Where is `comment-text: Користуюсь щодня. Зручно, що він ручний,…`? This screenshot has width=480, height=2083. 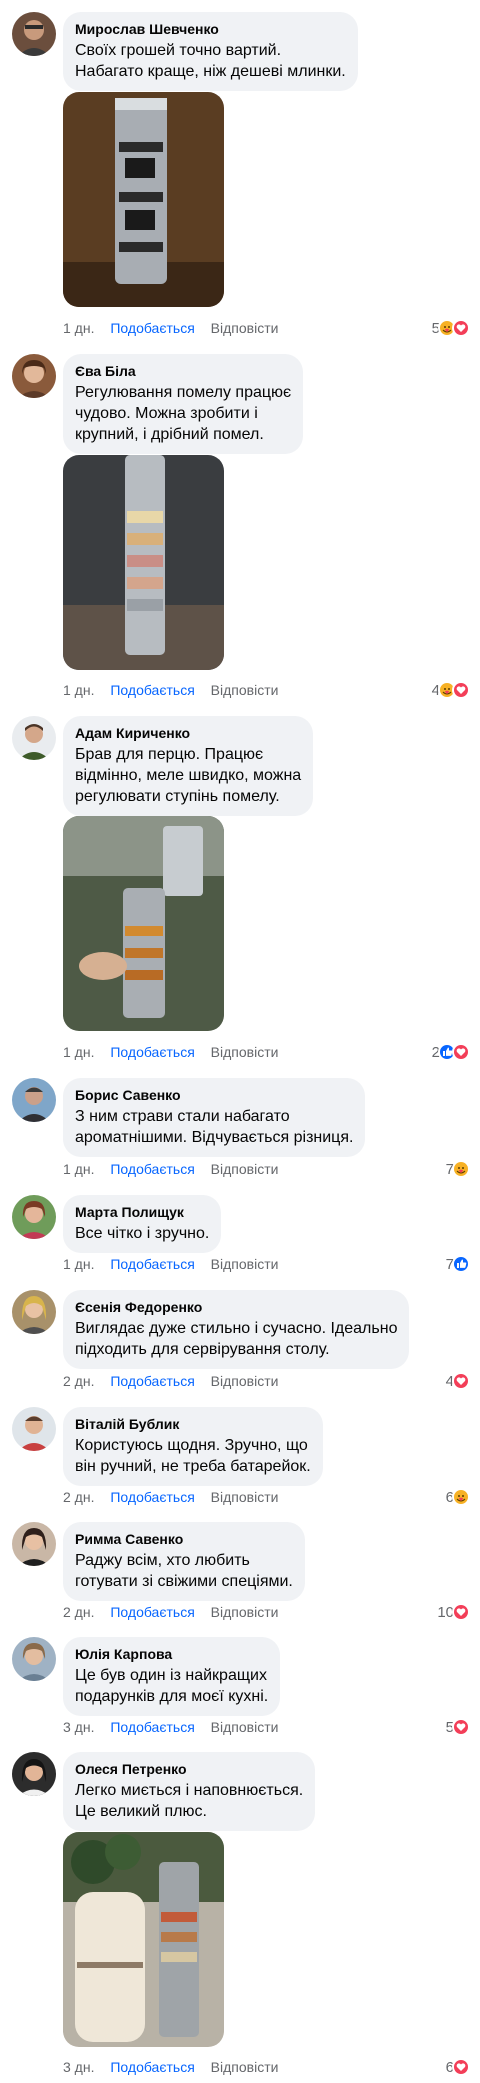 comment-text: Користуюсь щодня. Зручно, що він ручний,… is located at coordinates (193, 1456).